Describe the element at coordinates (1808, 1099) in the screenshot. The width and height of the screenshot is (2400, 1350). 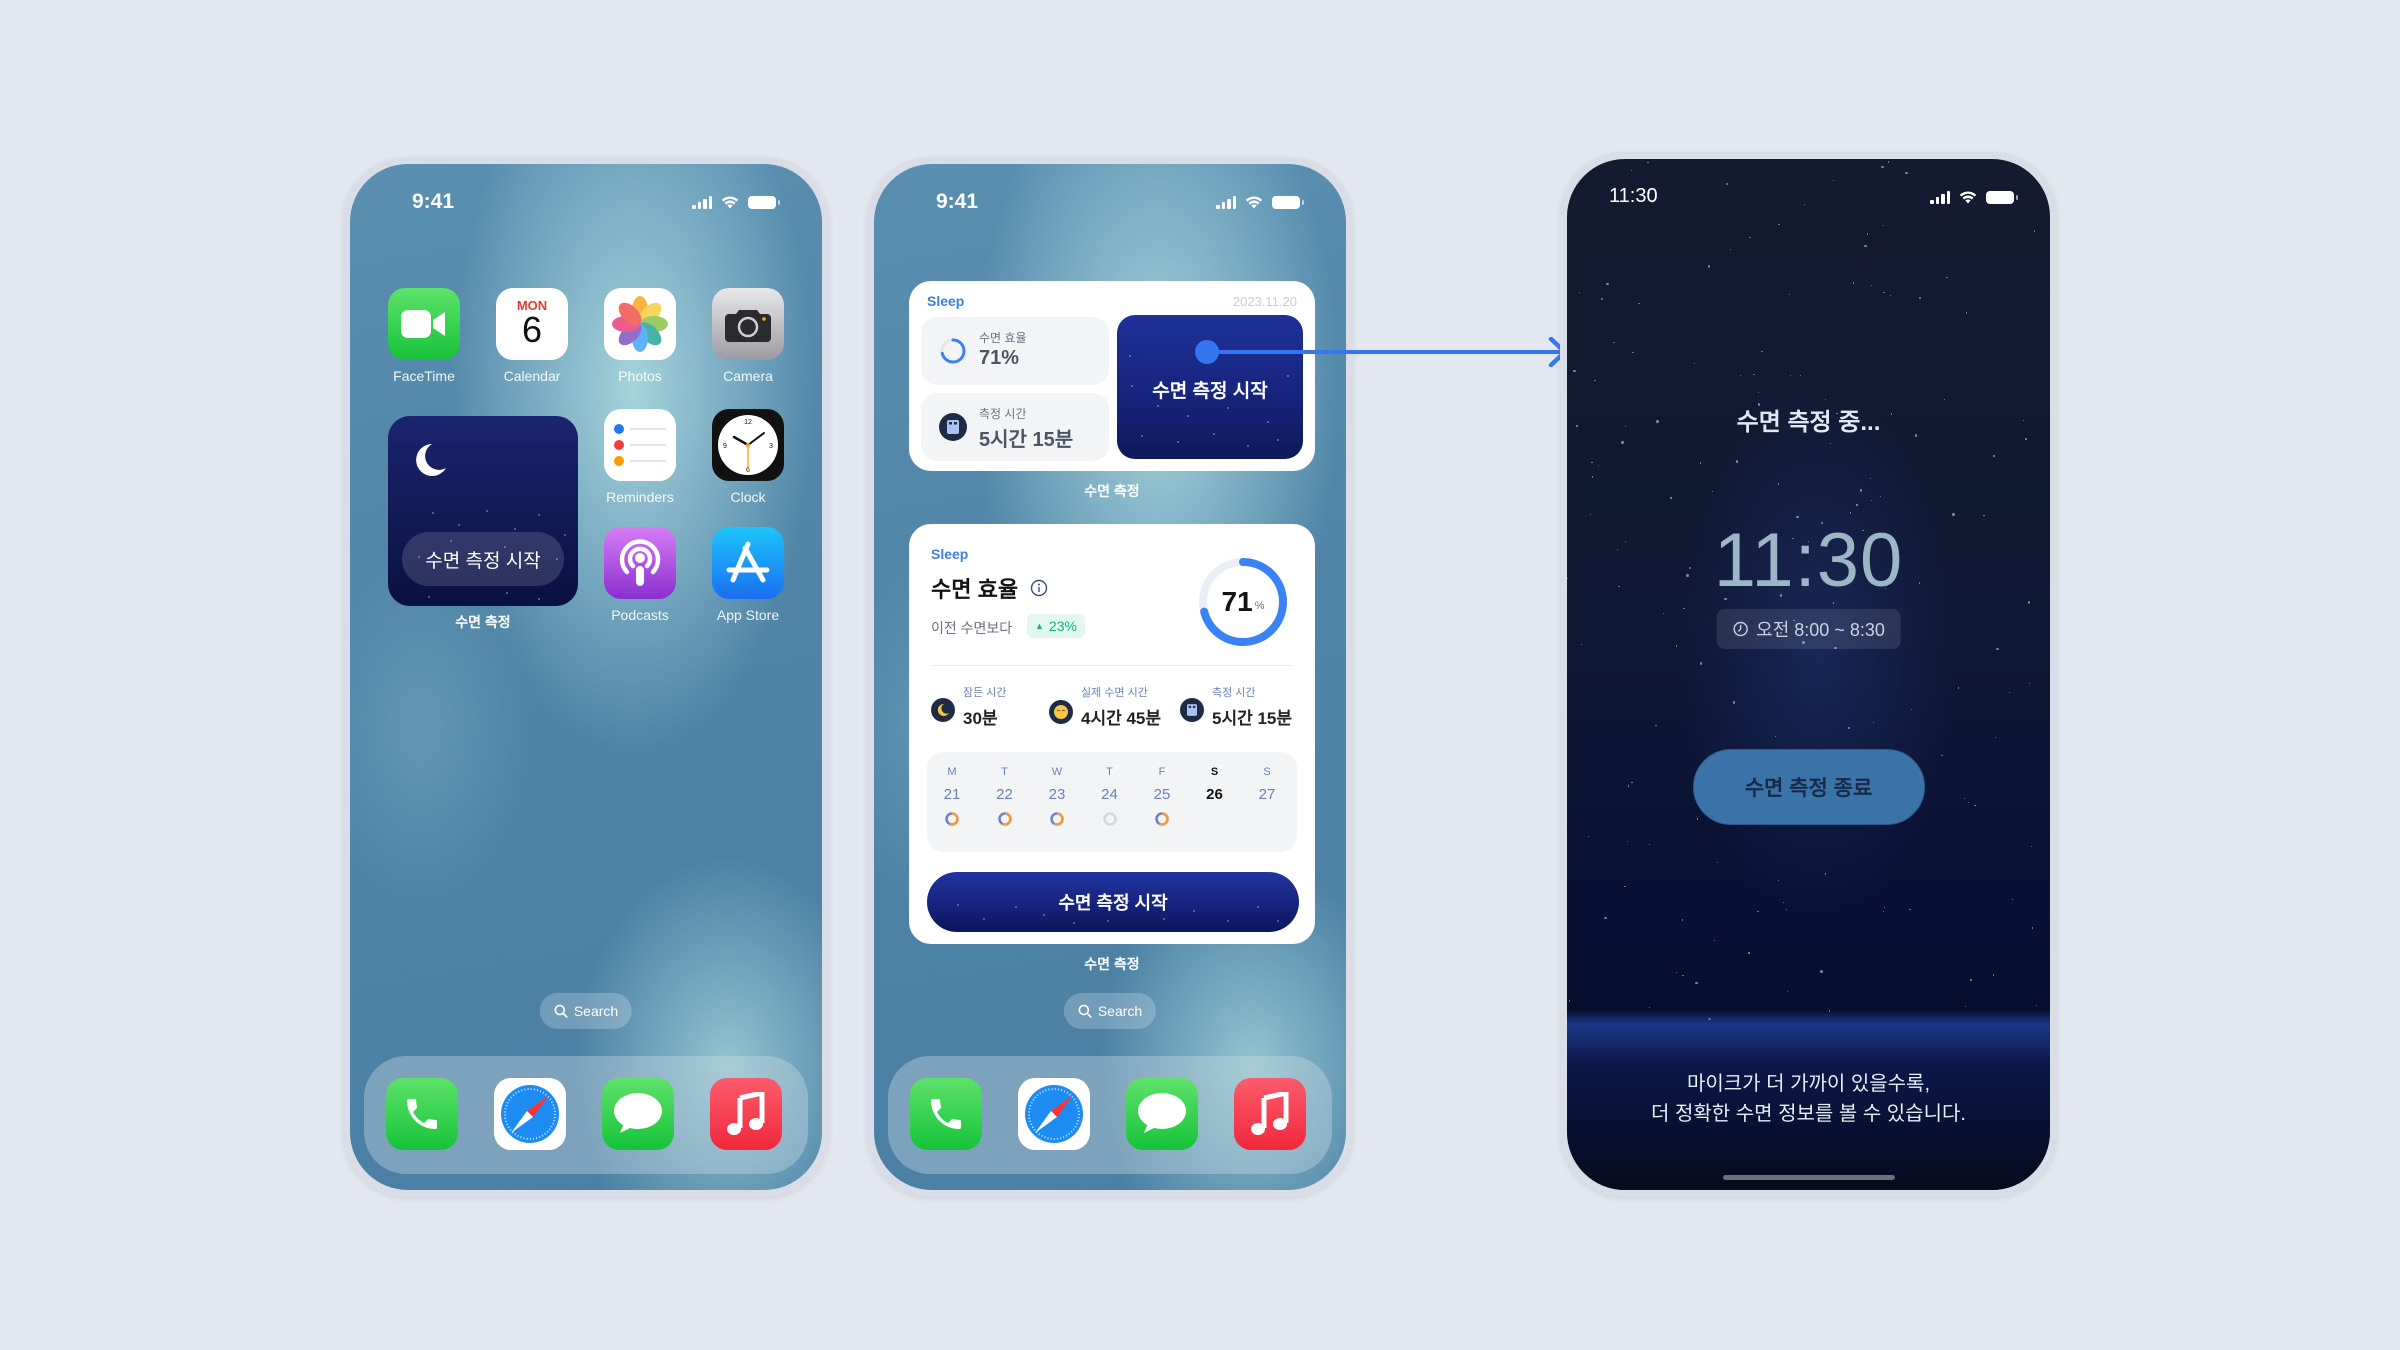
I see `mic-tip: 마이크가 더 가까이 있을수록, 더 정확한 수면 정보를 볼 수 있습니다.` at that location.